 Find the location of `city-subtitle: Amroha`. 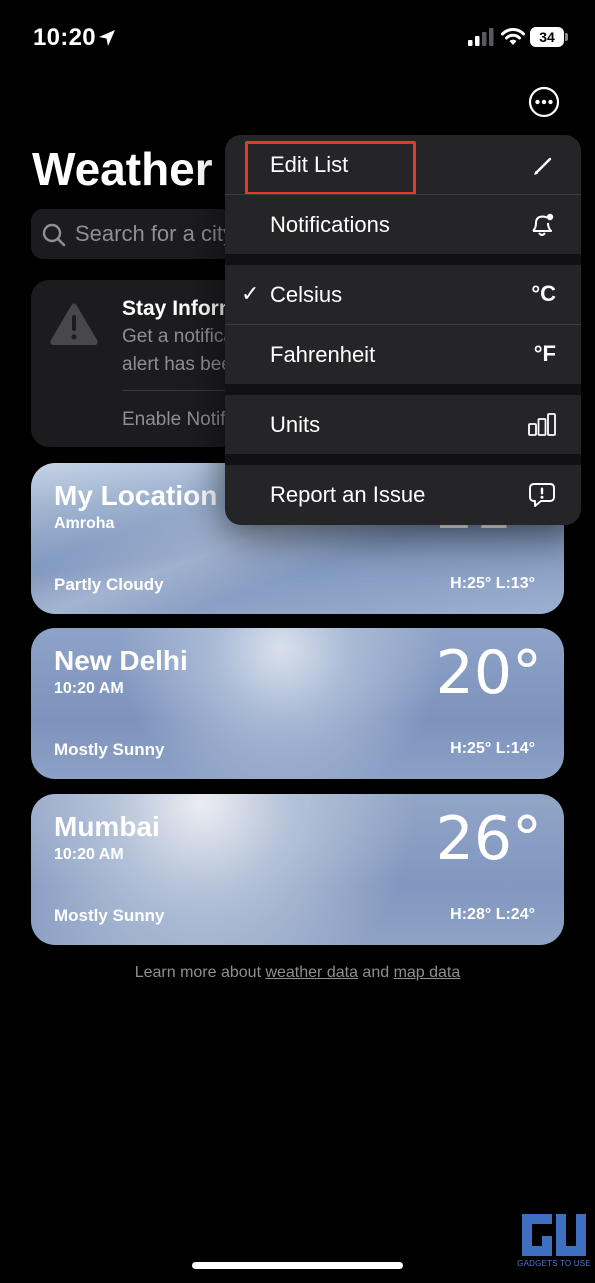

city-subtitle: Amroha is located at coordinates (84, 523).